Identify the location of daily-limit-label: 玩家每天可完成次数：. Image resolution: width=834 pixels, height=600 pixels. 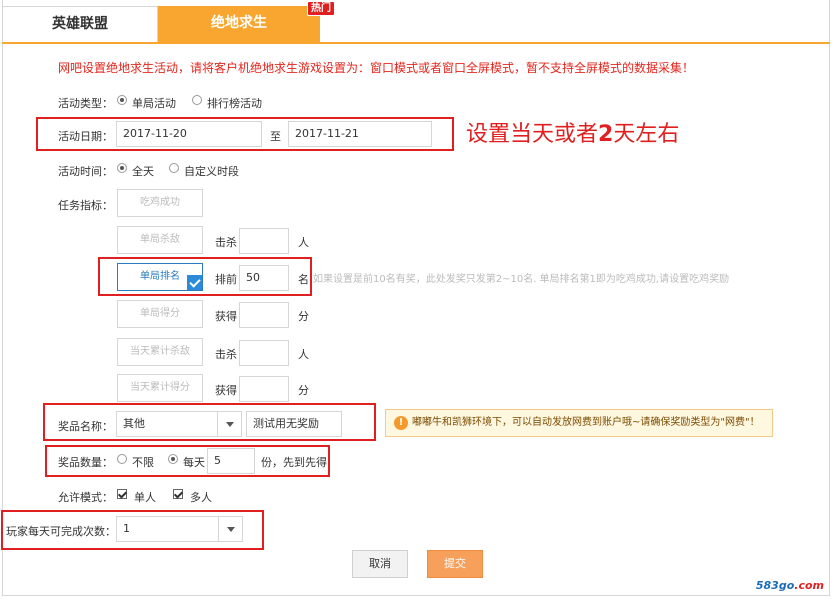
(61, 531).